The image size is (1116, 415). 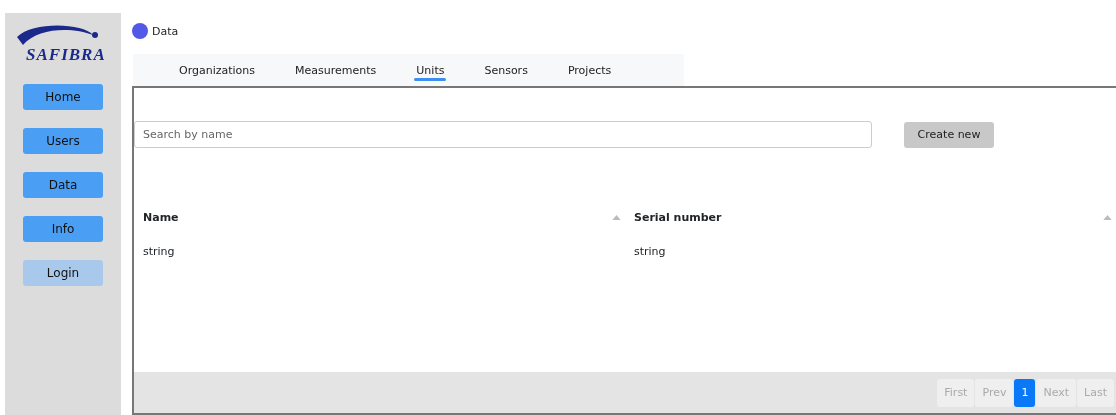 I want to click on logo: SAFIBRA, so click(x=63, y=47).